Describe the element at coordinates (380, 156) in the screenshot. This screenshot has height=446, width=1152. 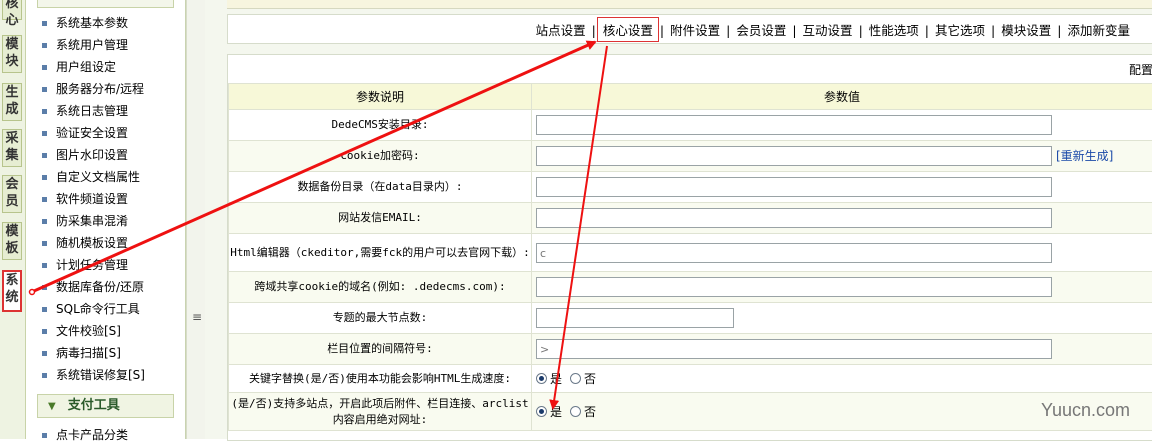
I see `param-label: cookie加密码:` at that location.